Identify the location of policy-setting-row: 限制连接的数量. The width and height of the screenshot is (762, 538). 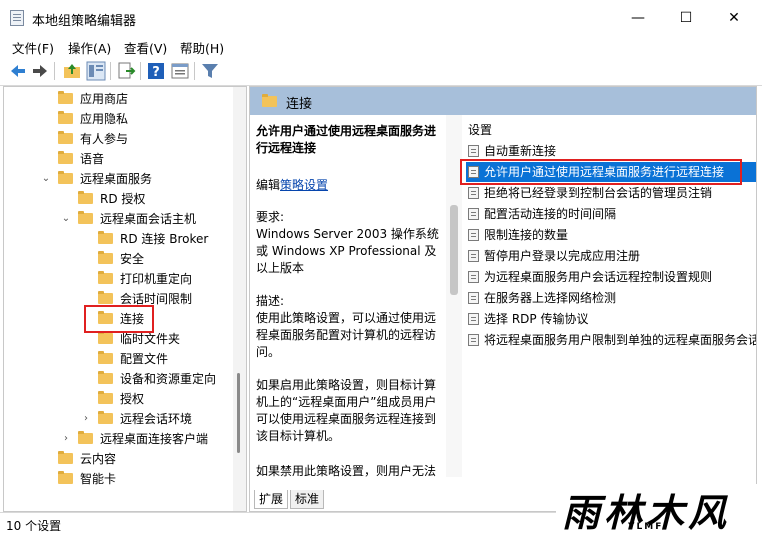
(611, 235).